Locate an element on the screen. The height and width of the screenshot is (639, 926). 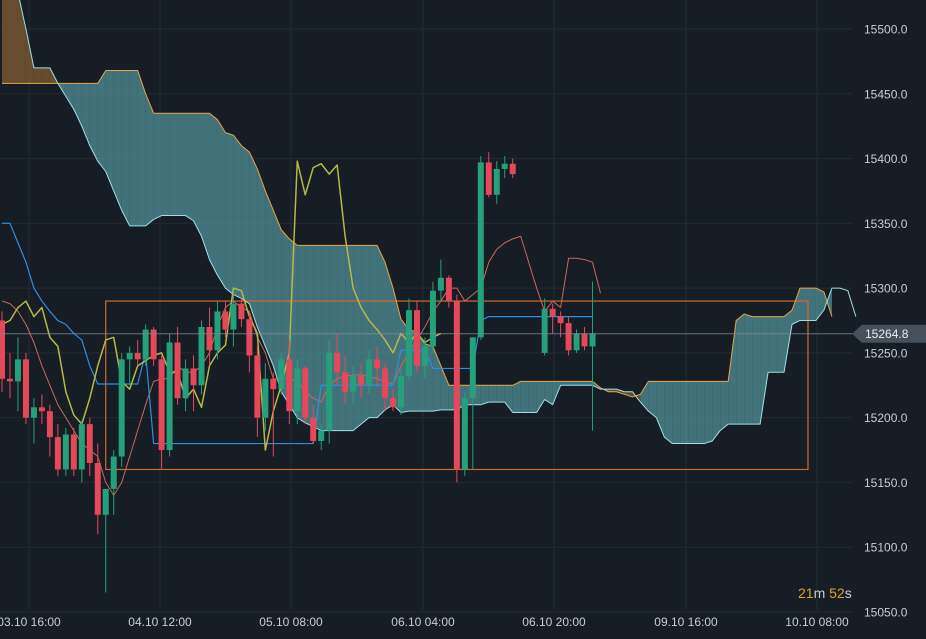
y-tick-label: 15400.0 is located at coordinates (886, 159).